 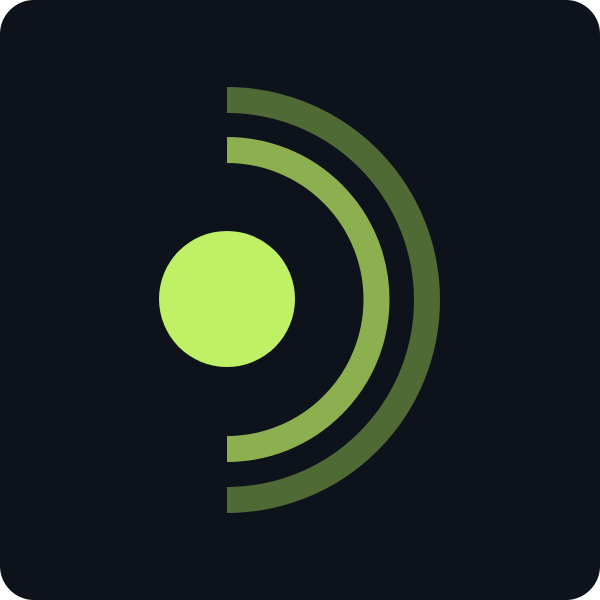 What do you see at coordinates (227, 299) in the screenshot?
I see `center-dot` at bounding box center [227, 299].